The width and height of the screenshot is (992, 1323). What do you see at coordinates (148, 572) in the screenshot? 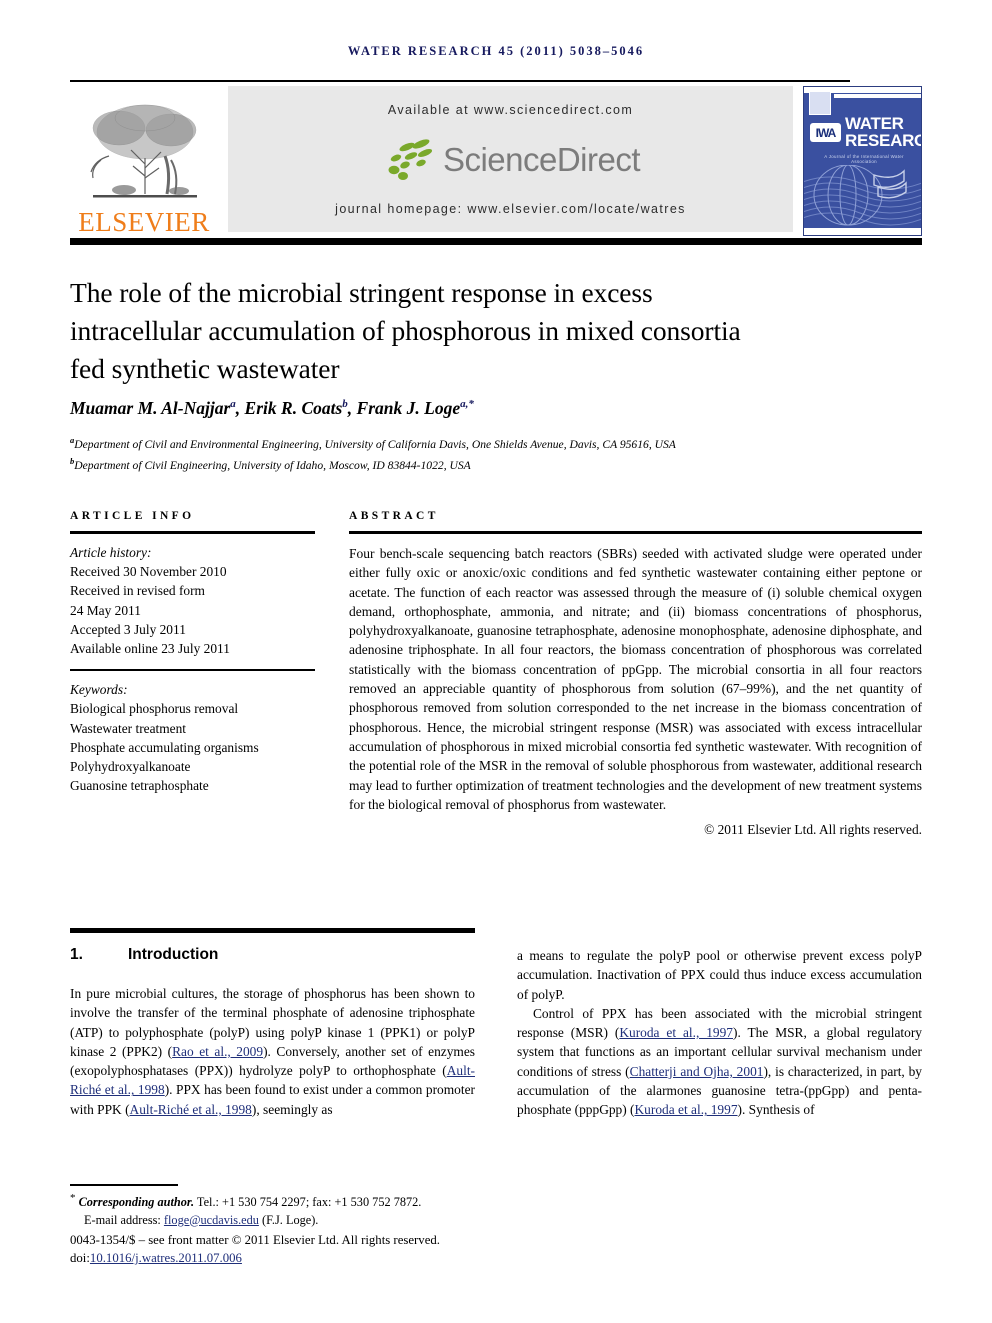
I see `article-history-item: Received 30 November 2010` at bounding box center [148, 572].